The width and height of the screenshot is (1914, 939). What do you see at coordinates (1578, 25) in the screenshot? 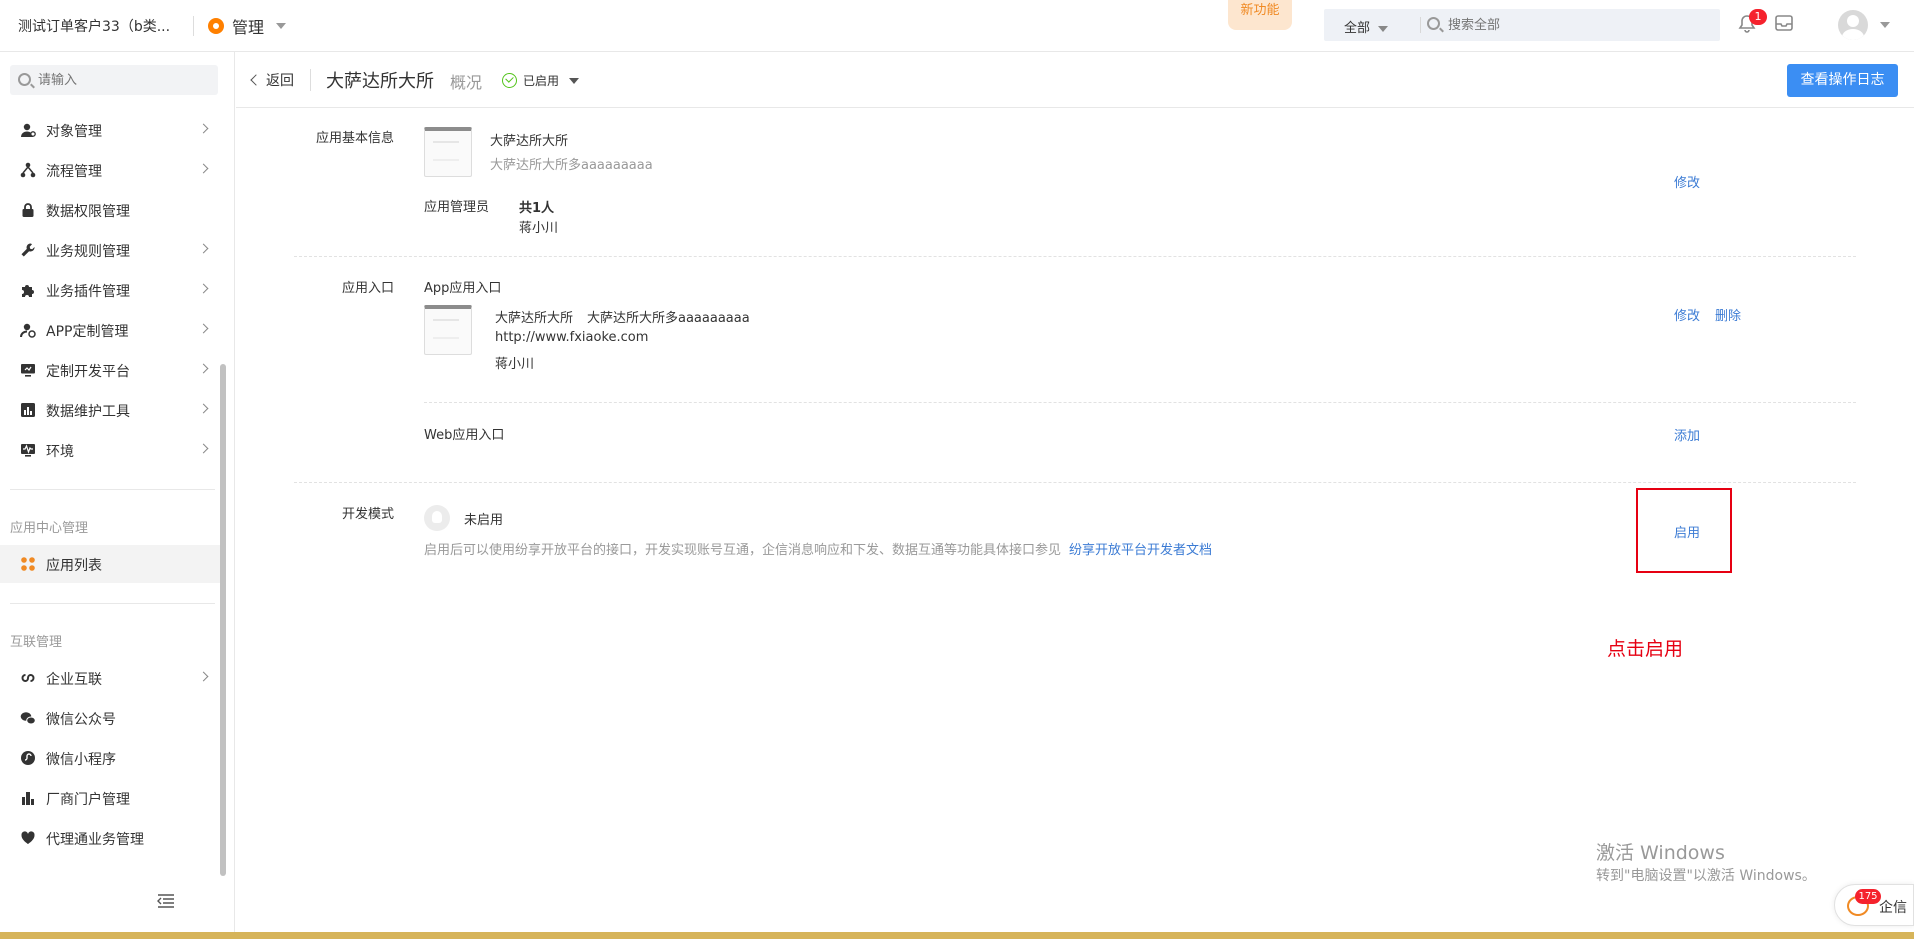
I see `search-input` at bounding box center [1578, 25].